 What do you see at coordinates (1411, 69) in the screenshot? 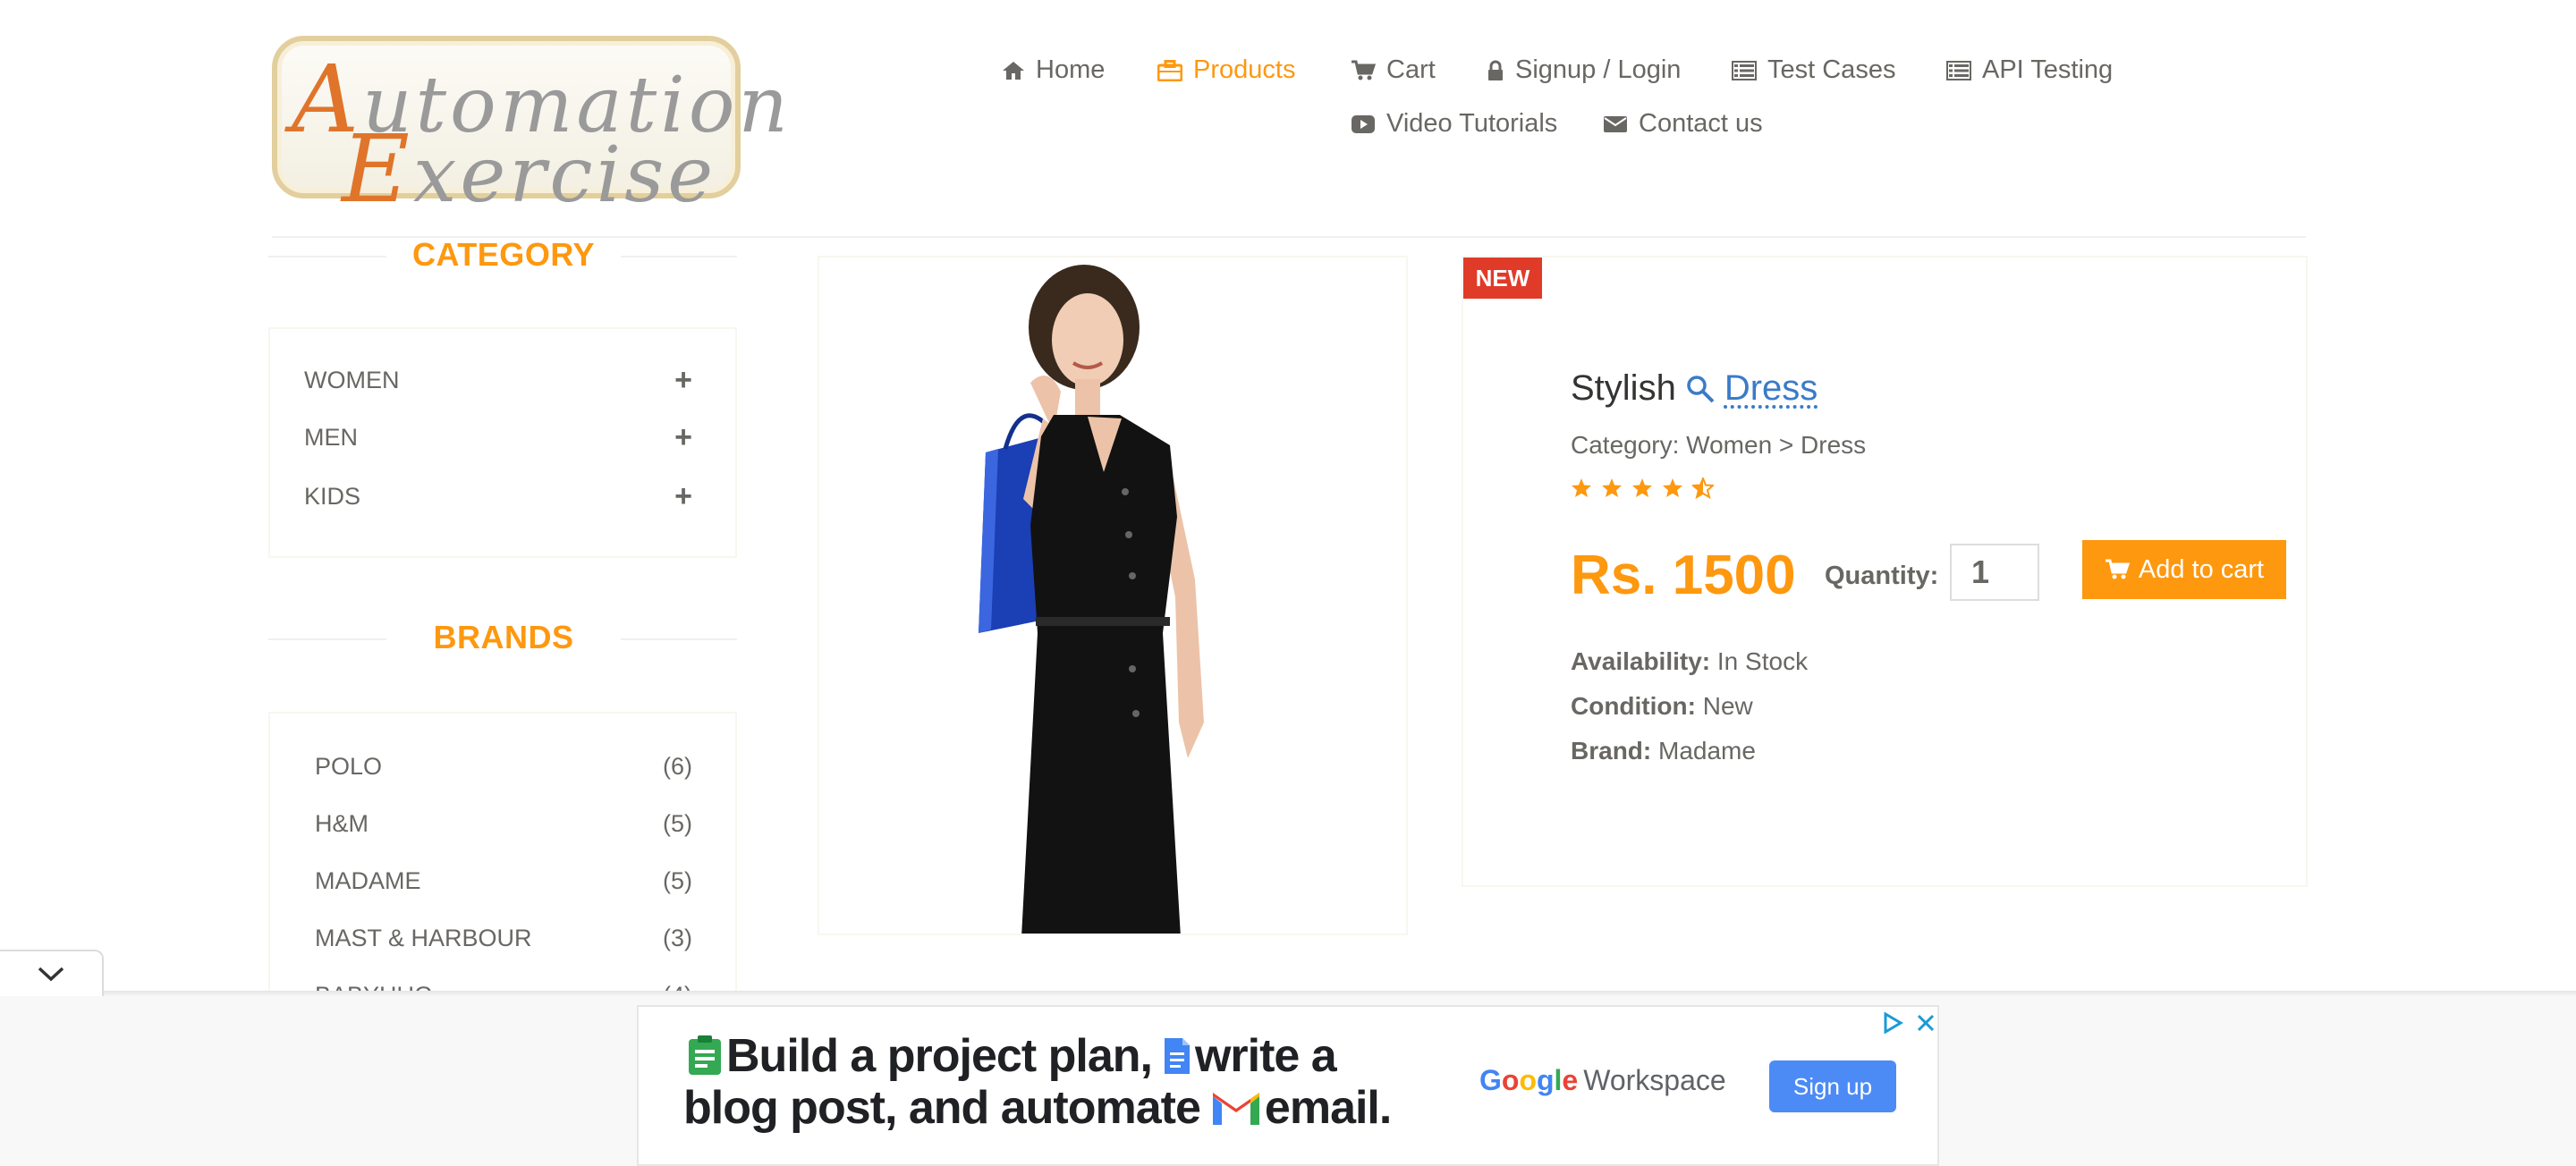
I see `nav-cart-label: Cart` at bounding box center [1411, 69].